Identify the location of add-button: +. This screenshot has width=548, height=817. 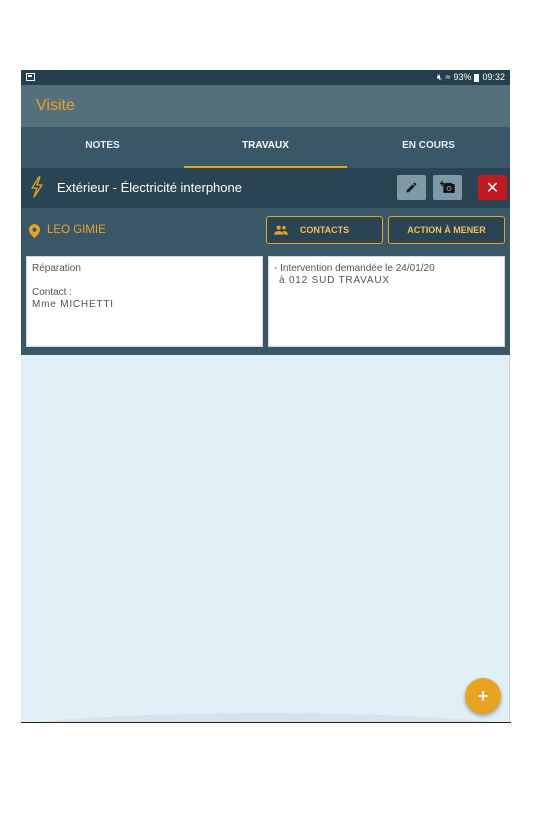
(483, 696).